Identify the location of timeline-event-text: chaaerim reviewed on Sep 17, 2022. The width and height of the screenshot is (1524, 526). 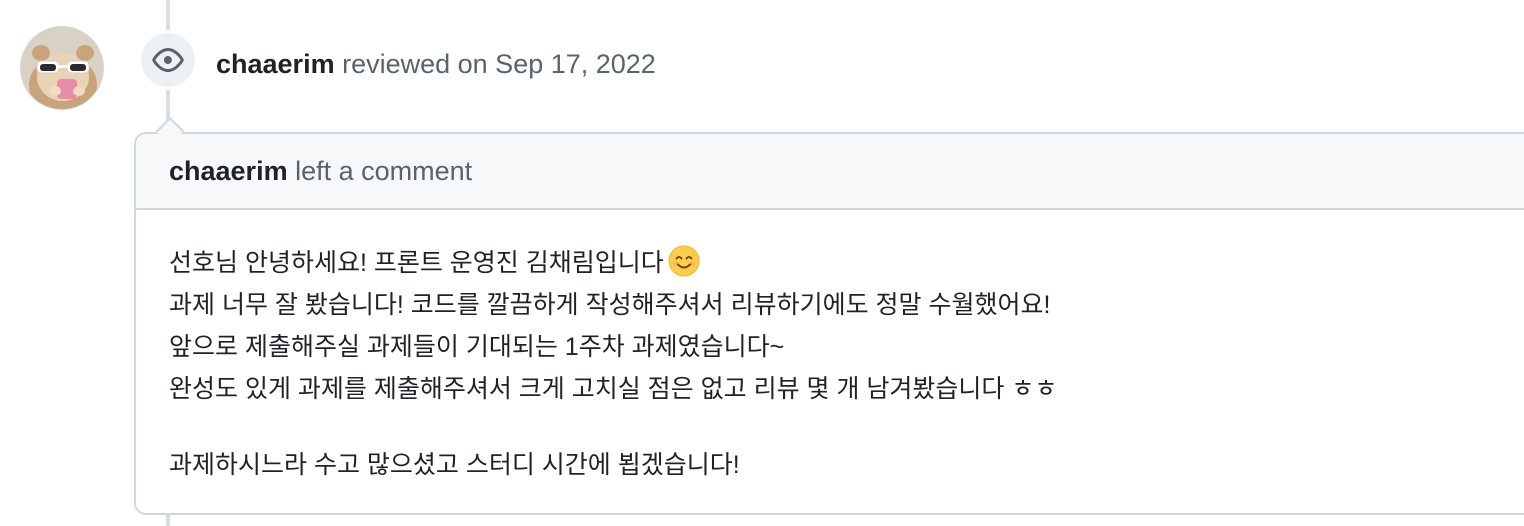
(436, 64).